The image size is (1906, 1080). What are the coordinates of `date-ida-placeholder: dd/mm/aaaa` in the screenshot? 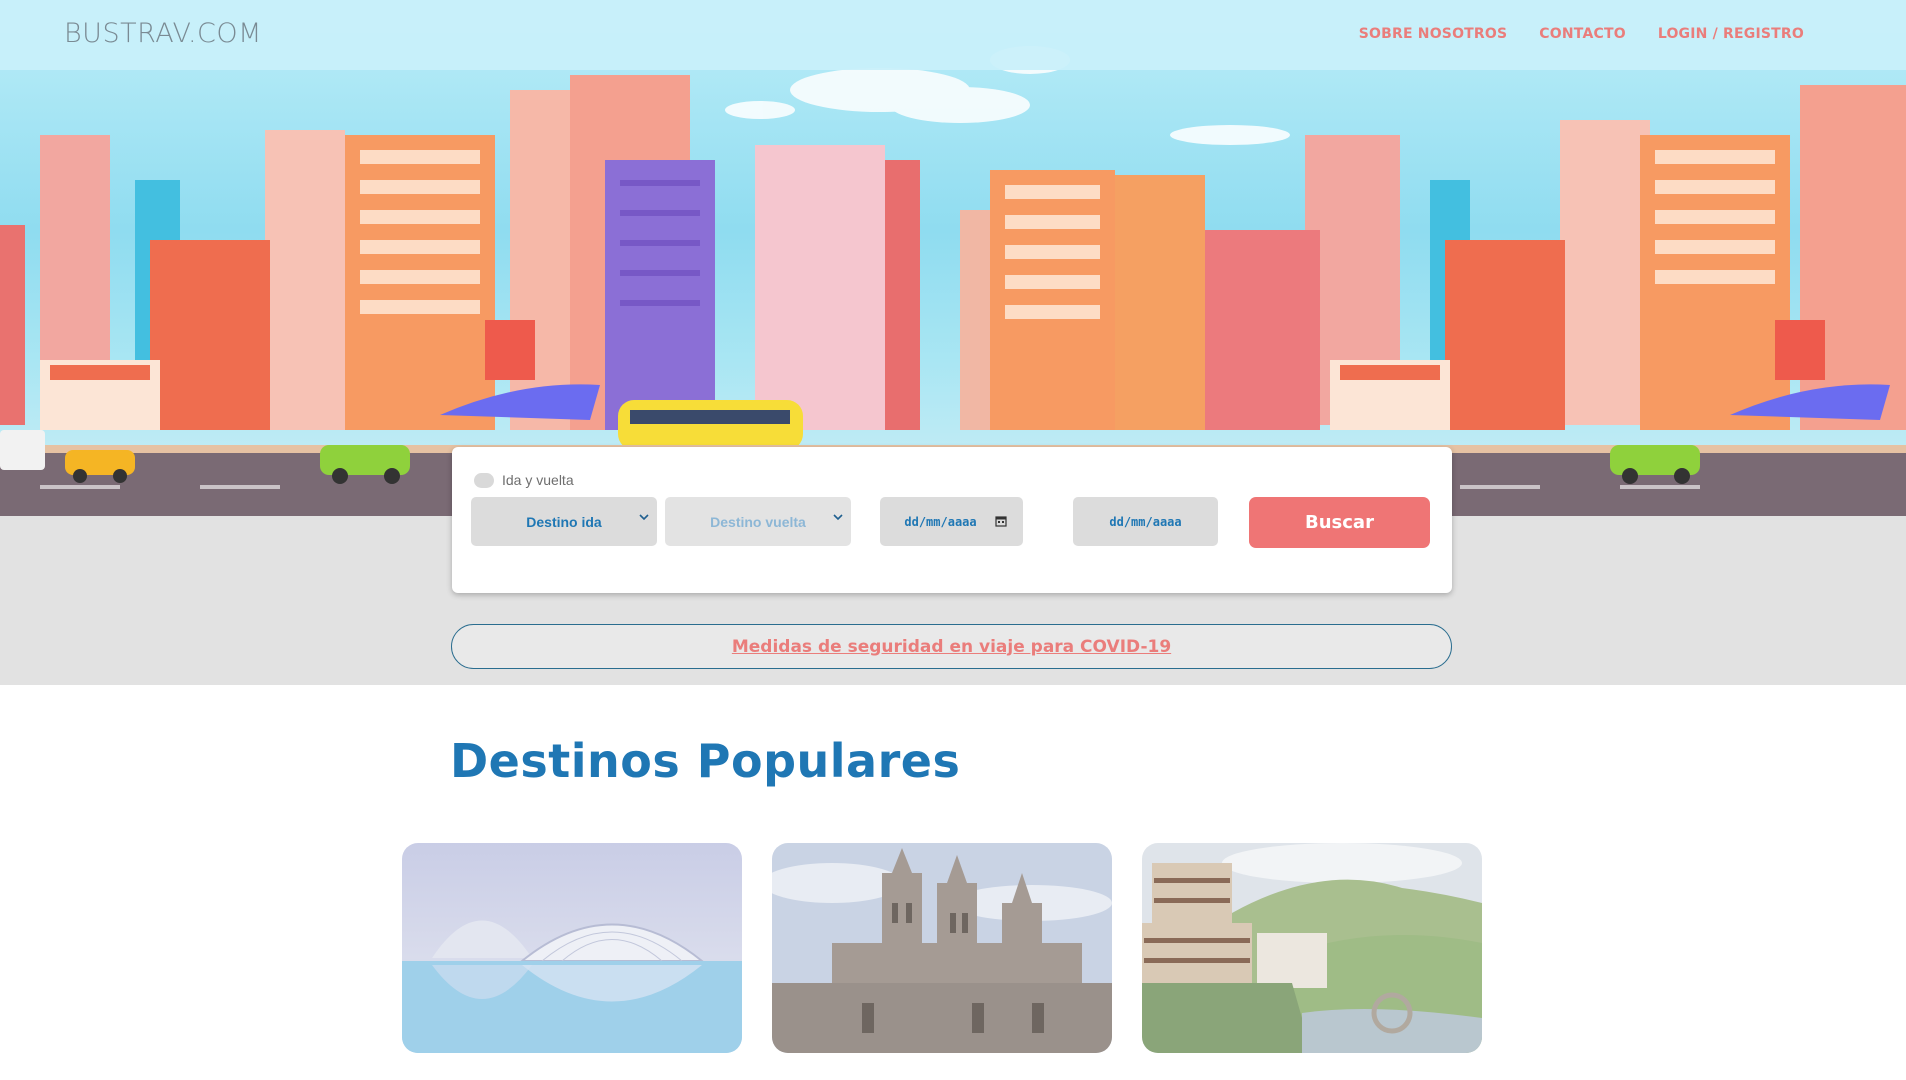 It's located at (940, 521).